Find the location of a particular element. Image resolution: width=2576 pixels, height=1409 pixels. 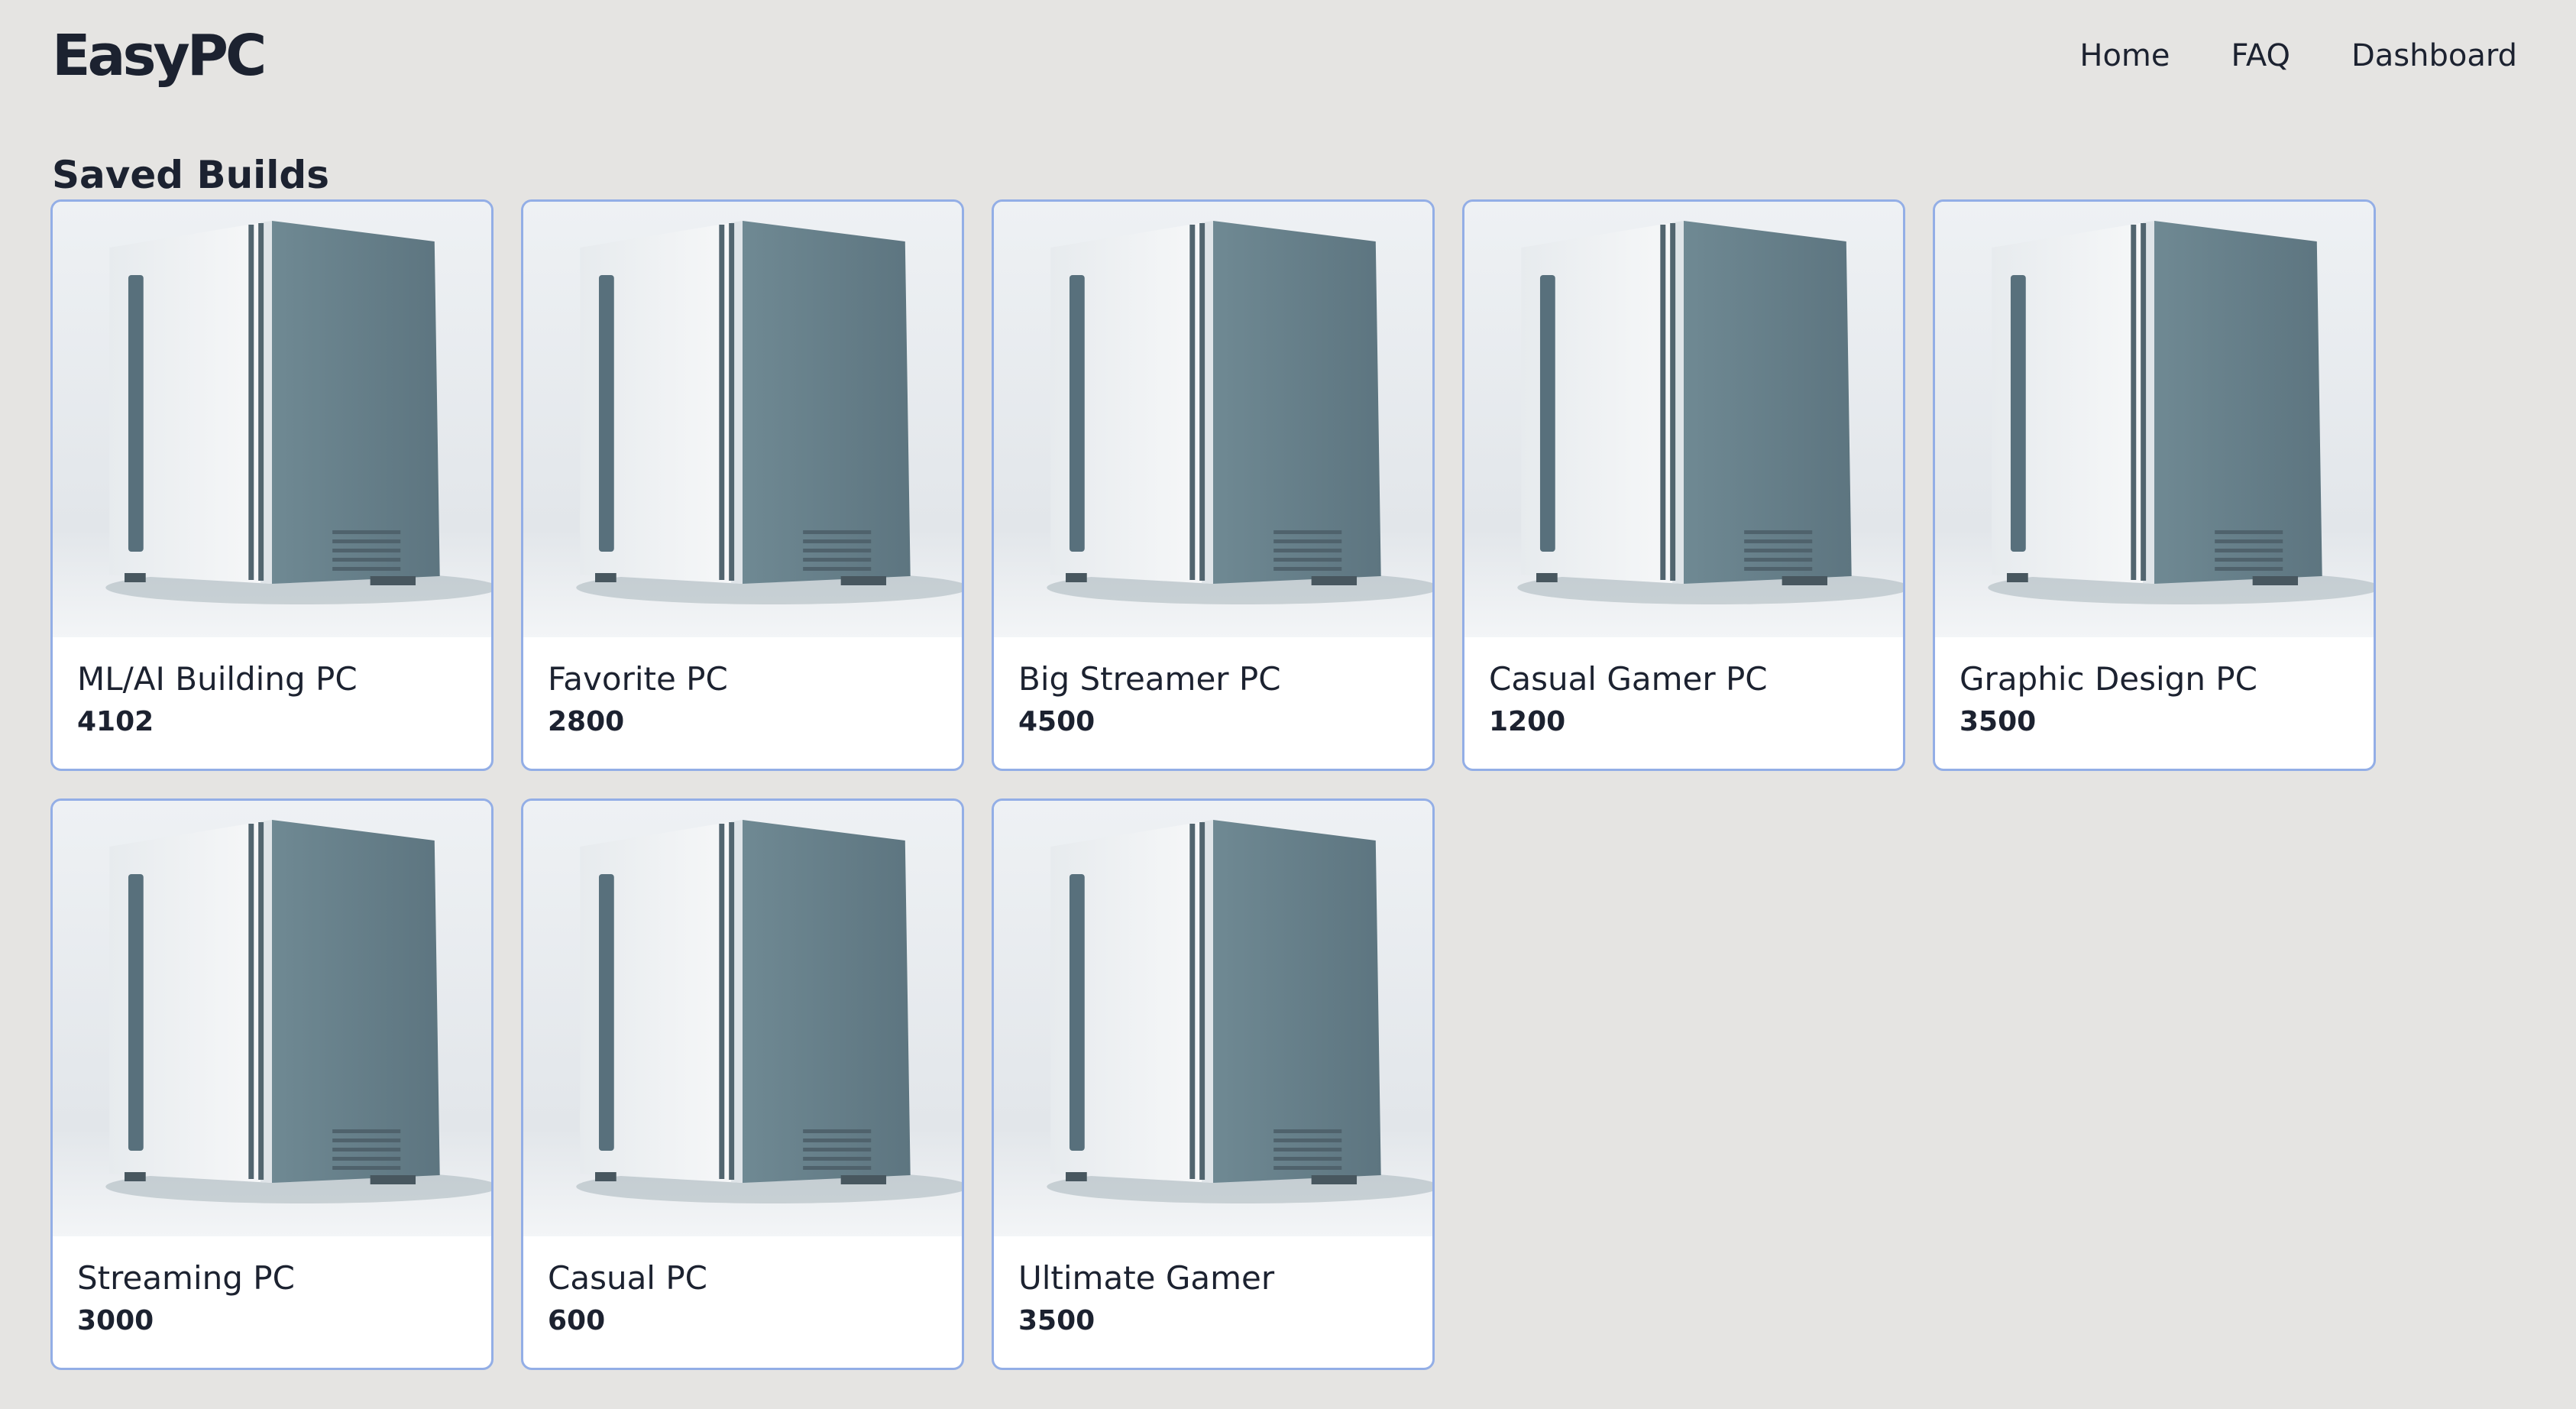

build-price: 1200 is located at coordinates (1527, 721).